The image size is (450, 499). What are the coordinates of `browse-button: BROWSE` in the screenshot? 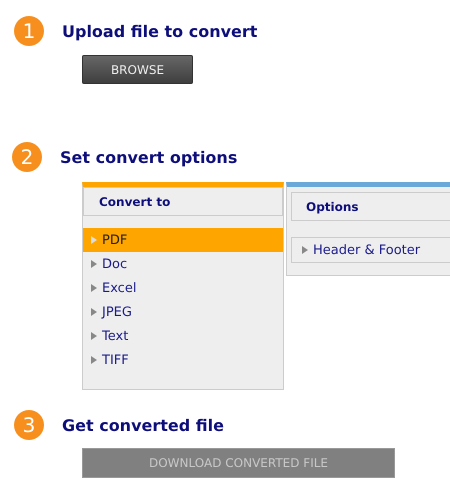 It's located at (137, 69).